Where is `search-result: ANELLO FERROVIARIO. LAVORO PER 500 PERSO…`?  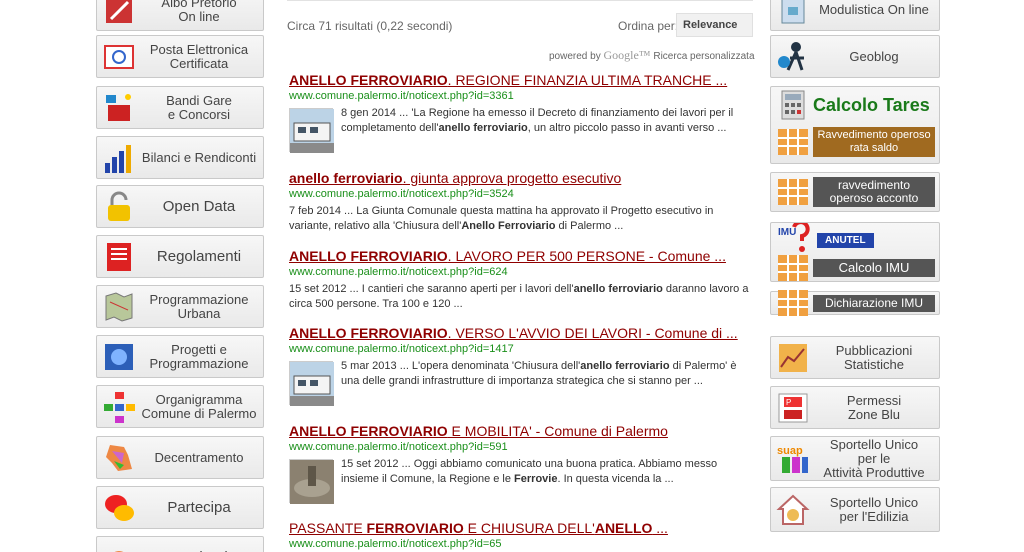
search-result: ANELLO FERROVIARIO. LAVORO PER 500 PERSO… is located at coordinates (519, 280).